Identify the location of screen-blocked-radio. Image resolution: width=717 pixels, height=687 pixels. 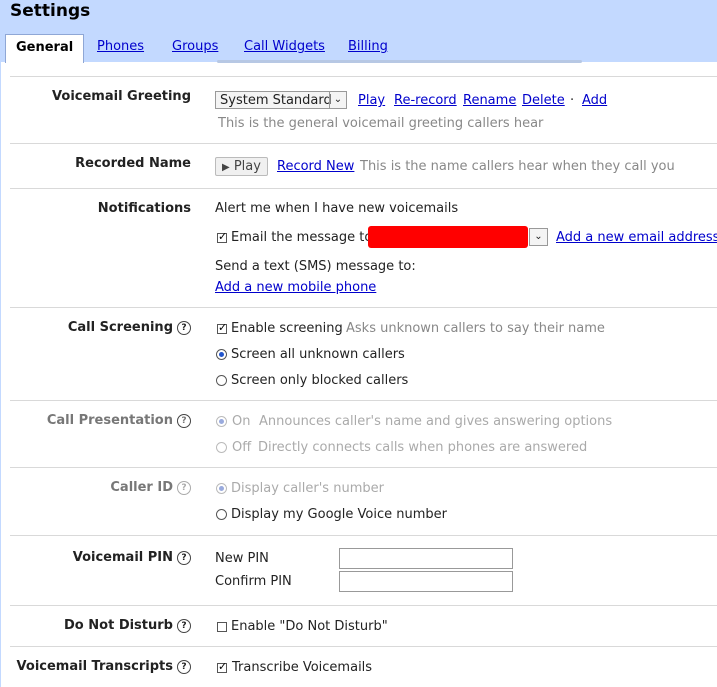
(221, 380).